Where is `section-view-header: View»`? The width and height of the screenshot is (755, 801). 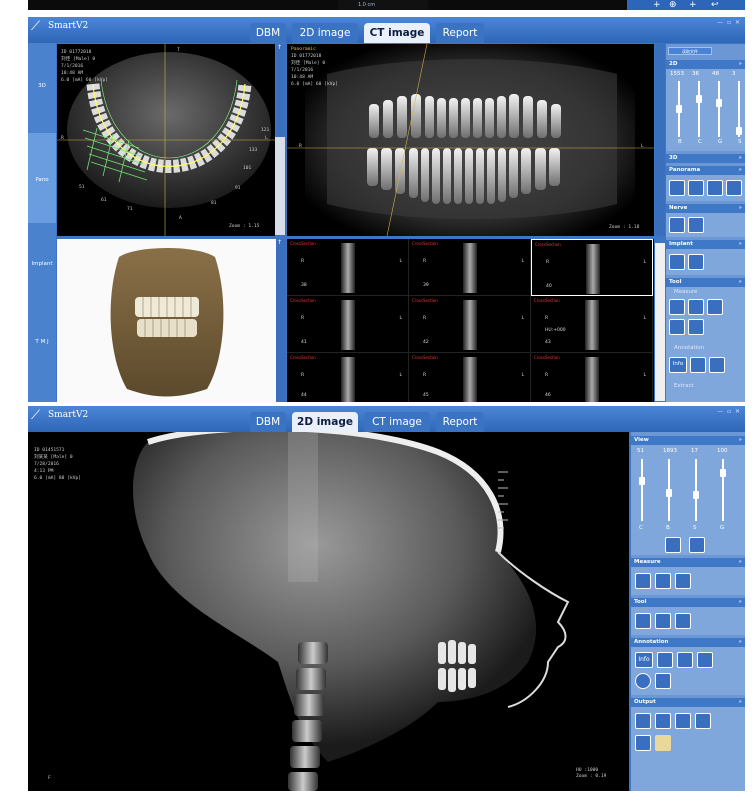
section-view-header: View» is located at coordinates (688, 440).